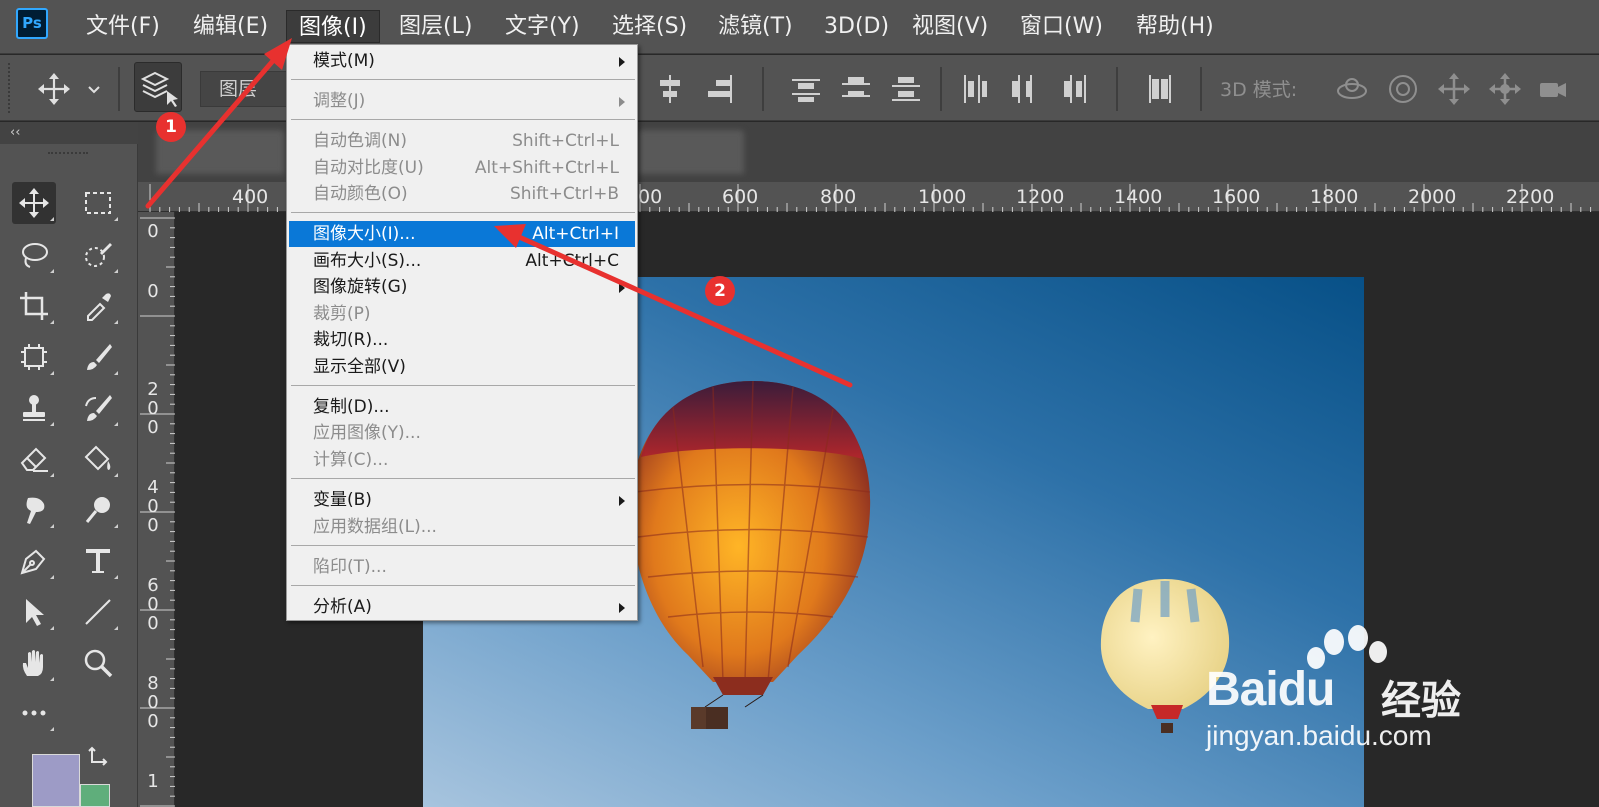  Describe the element at coordinates (720, 291) in the screenshot. I see `step-badge-2: 2` at that location.